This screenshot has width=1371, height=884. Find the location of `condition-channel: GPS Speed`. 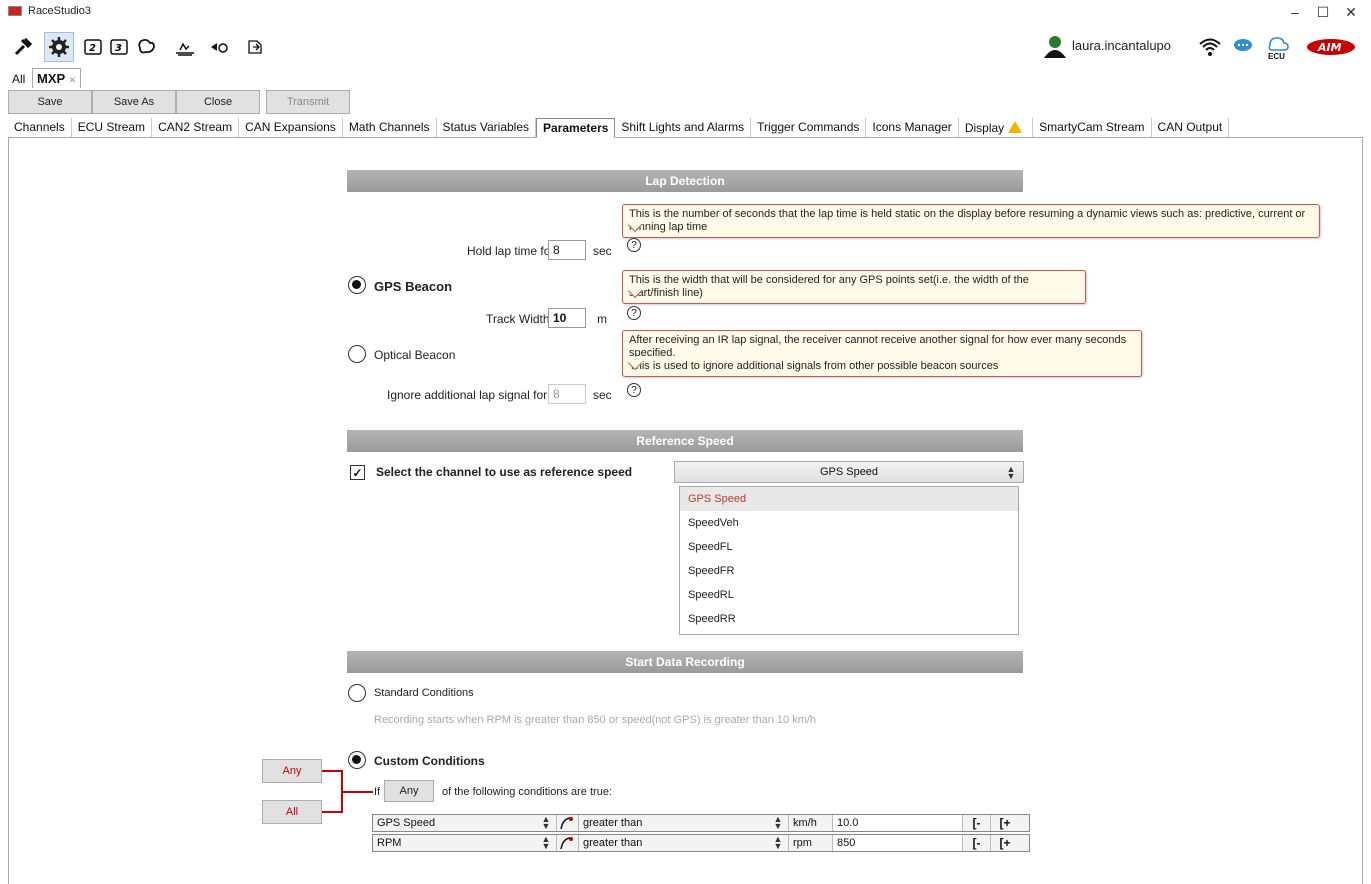

condition-channel: GPS Speed is located at coordinates (406, 823).